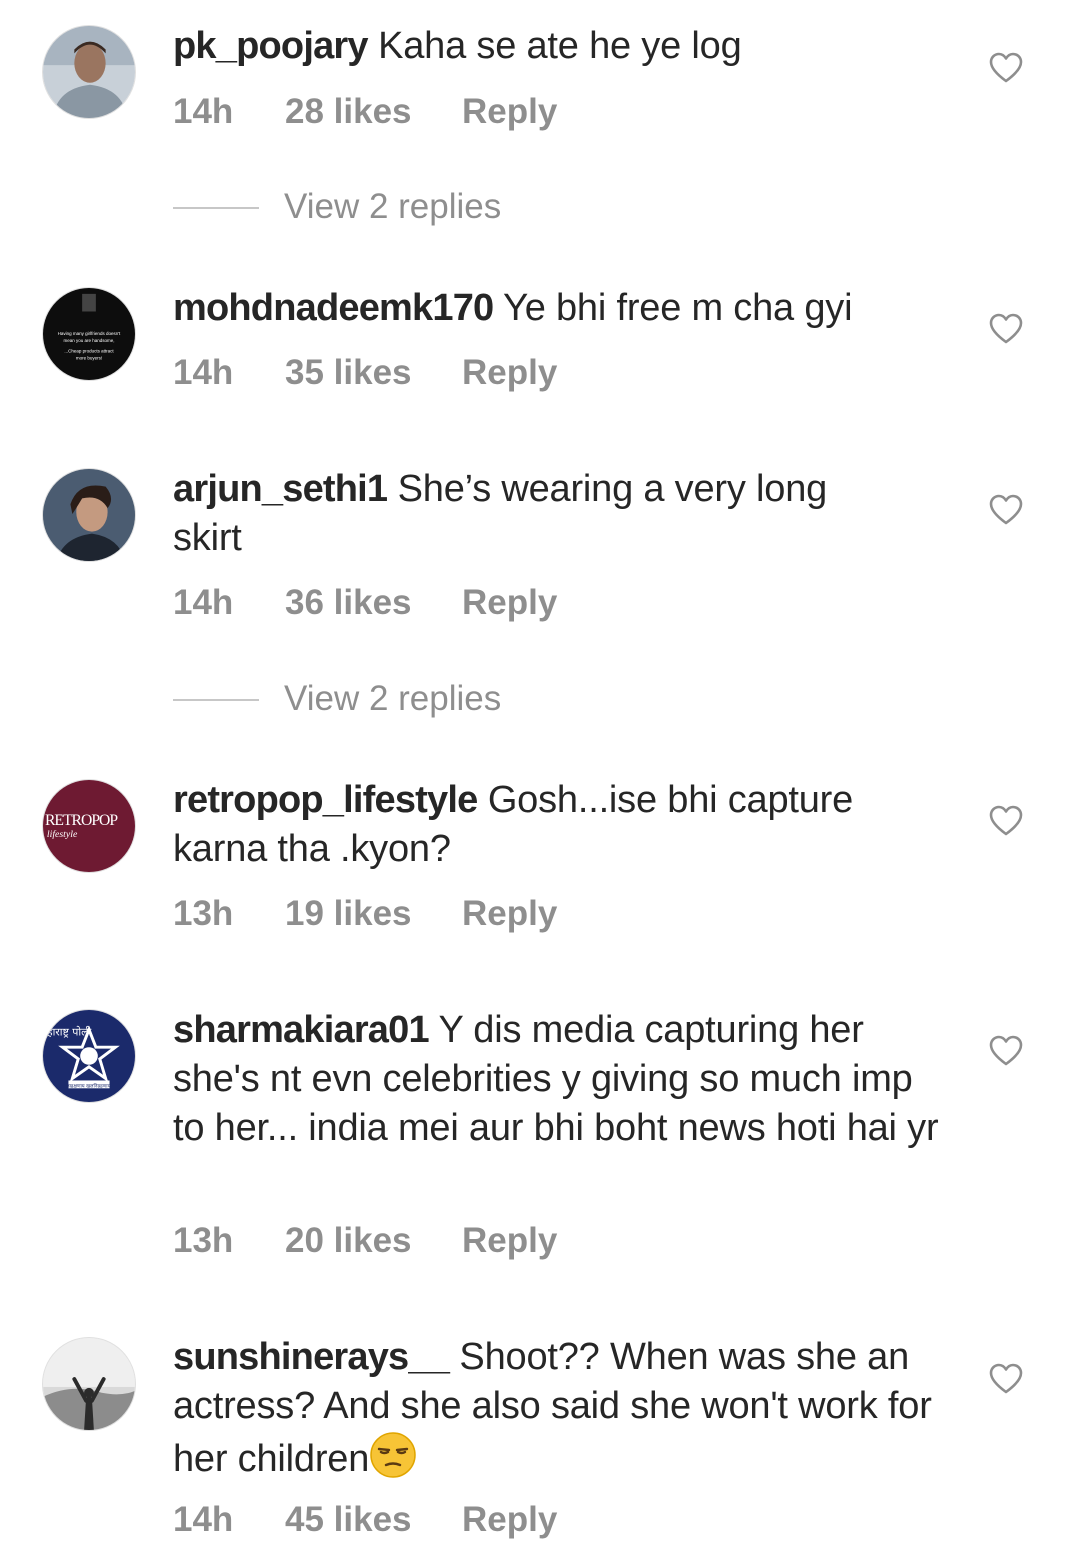  What do you see at coordinates (325, 800) in the screenshot?
I see `username-link: retropop_lifestyle` at bounding box center [325, 800].